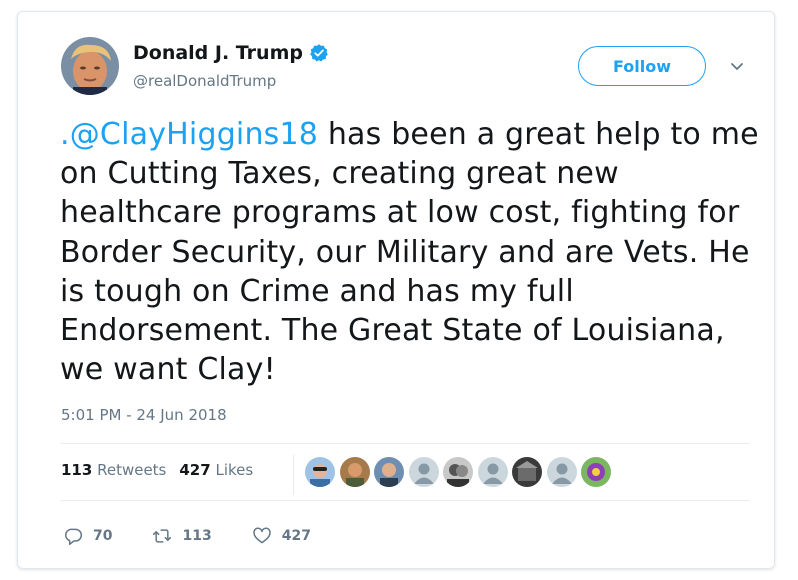  Describe the element at coordinates (132, 470) in the screenshot. I see `retweets-label: Retweets` at that location.